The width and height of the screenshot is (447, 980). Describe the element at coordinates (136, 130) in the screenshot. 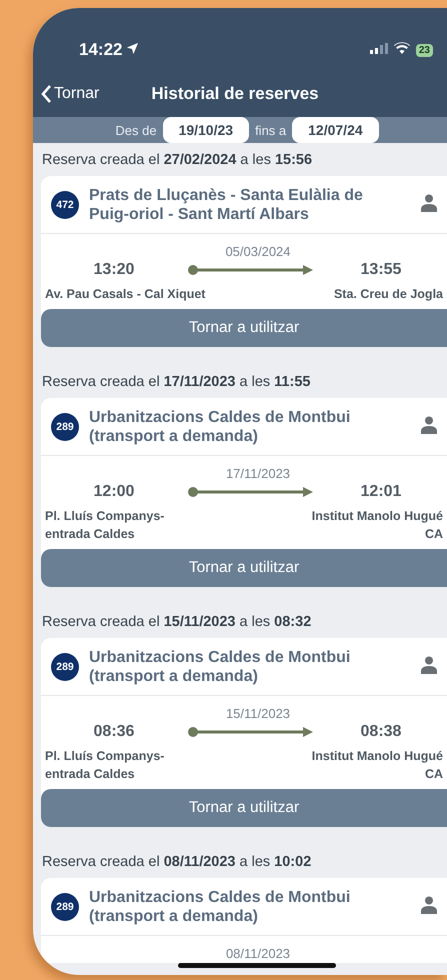

I see `from-label: Des de` at that location.